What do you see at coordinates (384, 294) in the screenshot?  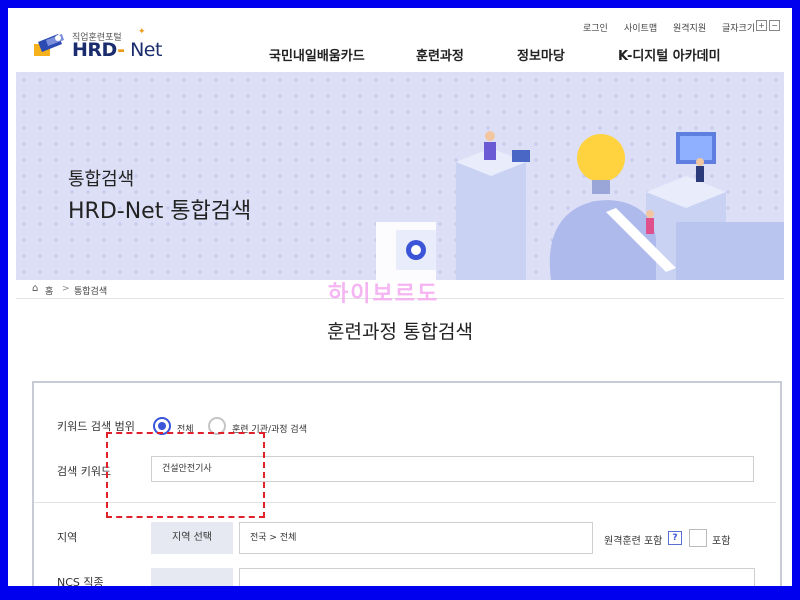 I see `watermark-text: 하이보르도` at bounding box center [384, 294].